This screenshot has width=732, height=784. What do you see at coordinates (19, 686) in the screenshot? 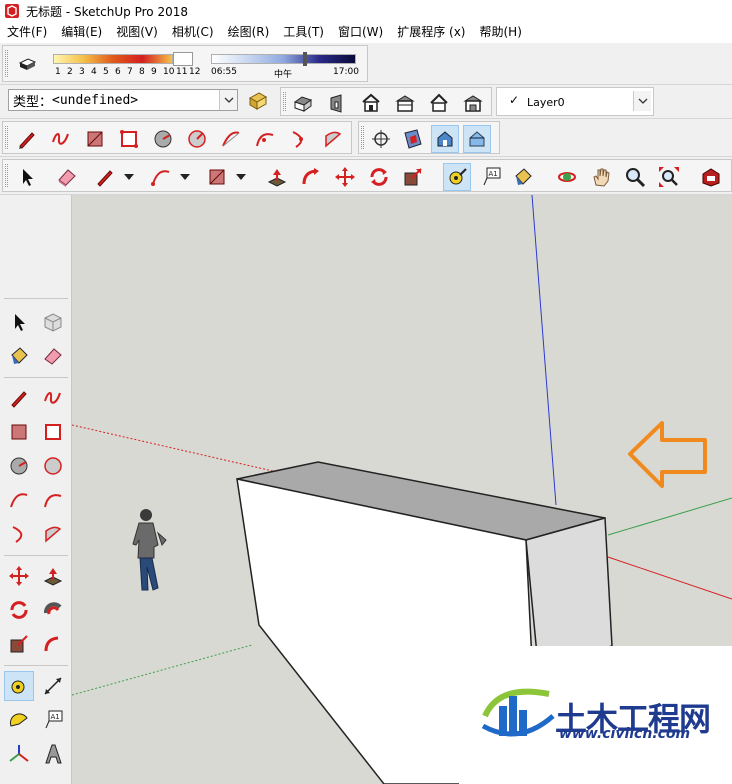
I see `tape-measure-button-left` at bounding box center [19, 686].